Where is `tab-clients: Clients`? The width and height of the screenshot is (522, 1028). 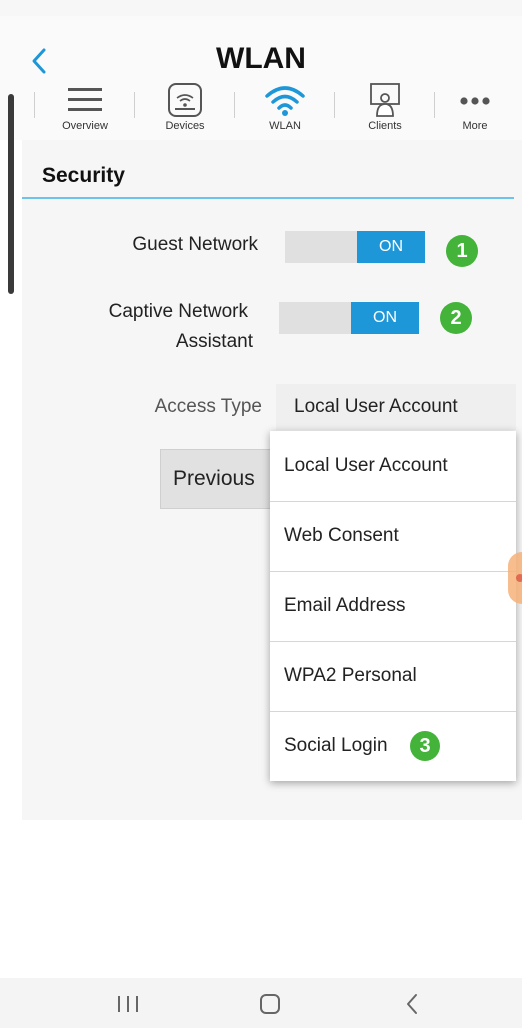 tab-clients: Clients is located at coordinates (385, 109).